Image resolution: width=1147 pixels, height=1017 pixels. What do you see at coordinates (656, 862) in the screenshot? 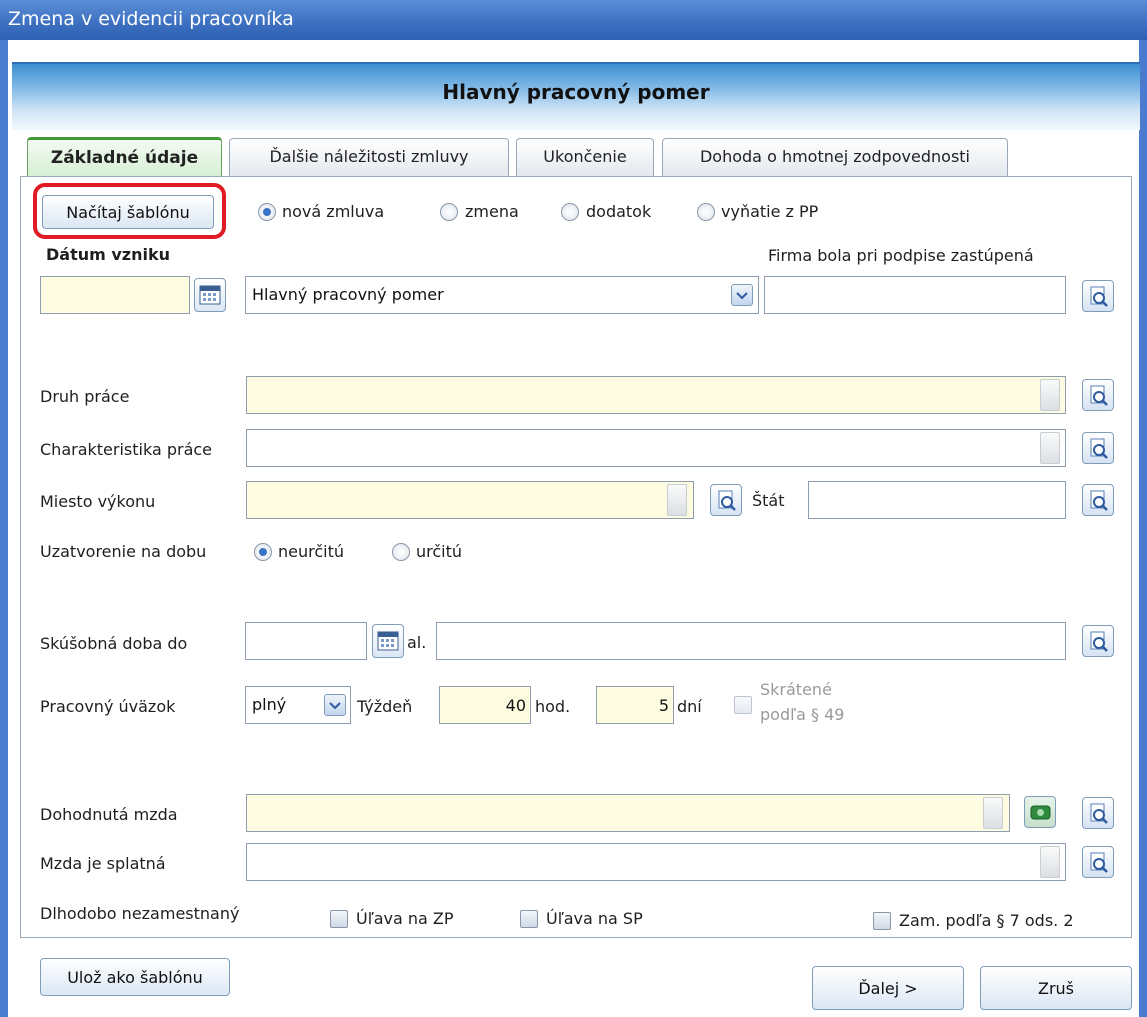
I see `salary-payable-input` at bounding box center [656, 862].